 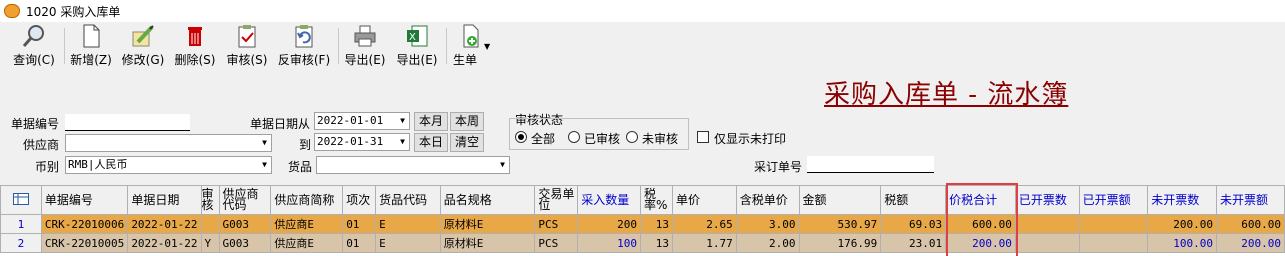 What do you see at coordinates (487, 224) in the screenshot?
I see `cell: 原材料E` at bounding box center [487, 224].